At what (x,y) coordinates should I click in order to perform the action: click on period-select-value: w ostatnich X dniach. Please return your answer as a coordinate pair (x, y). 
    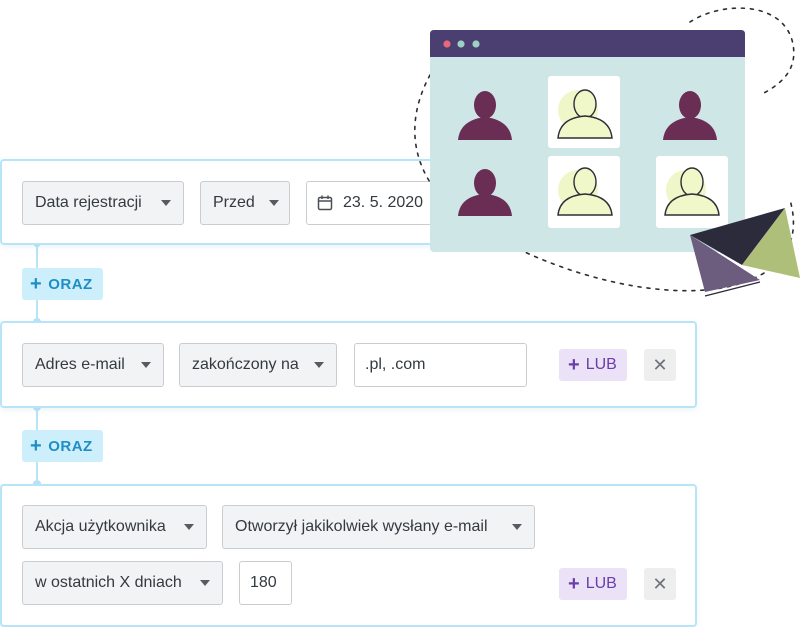
    Looking at the image, I should click on (108, 582).